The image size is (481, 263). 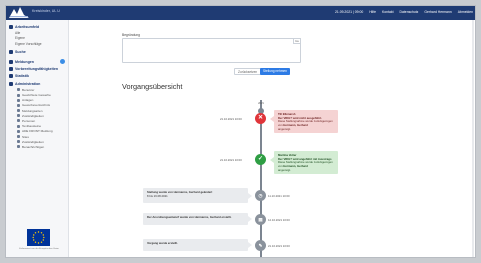 I want to click on eu-flag-logo, so click(x=38, y=237).